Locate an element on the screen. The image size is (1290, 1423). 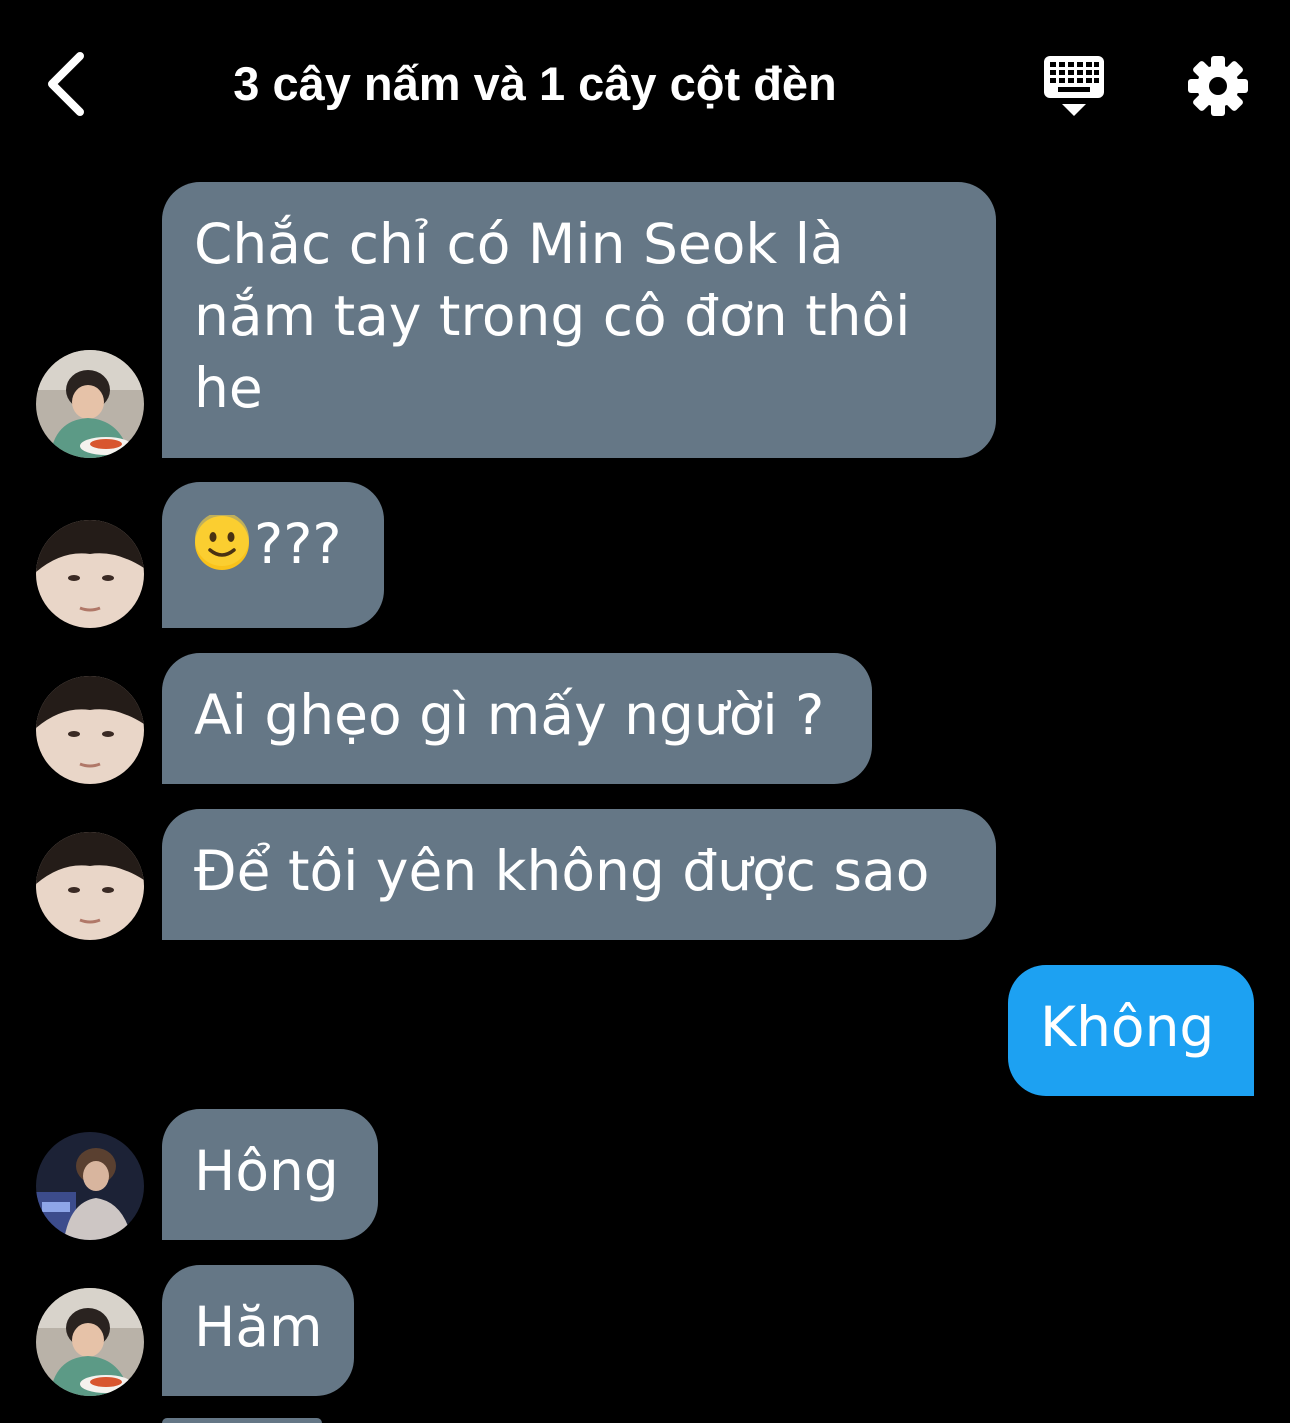
message-bubble-received: Ai ghẹo gì mấy người ? is located at coordinates (517, 718).